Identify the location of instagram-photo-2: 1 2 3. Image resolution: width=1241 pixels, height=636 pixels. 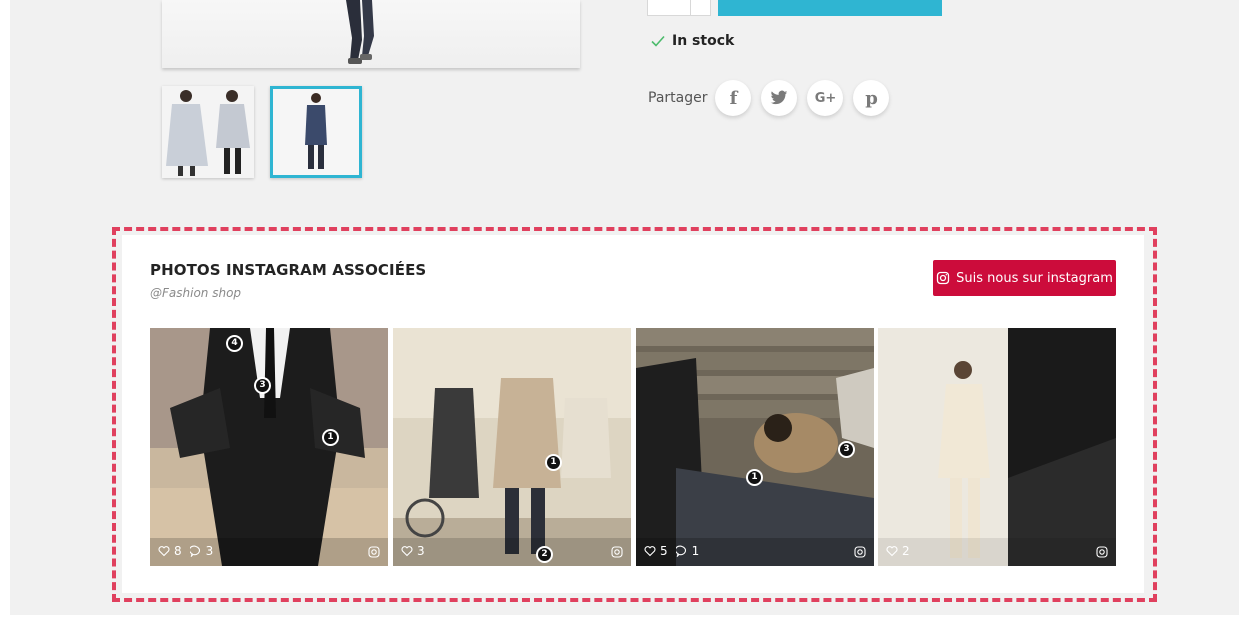
(512, 447).